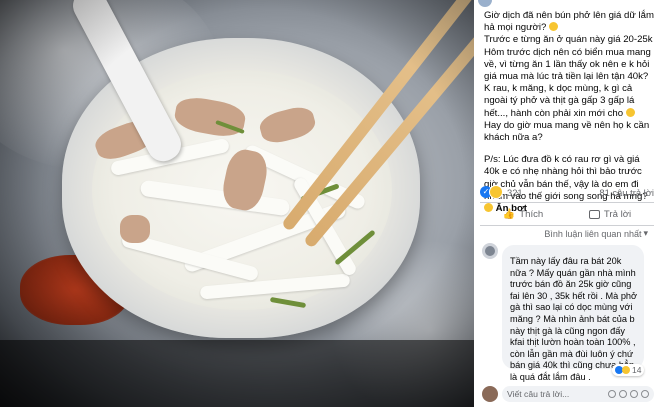  I want to click on like-button: 👍 Thích, so click(523, 214).